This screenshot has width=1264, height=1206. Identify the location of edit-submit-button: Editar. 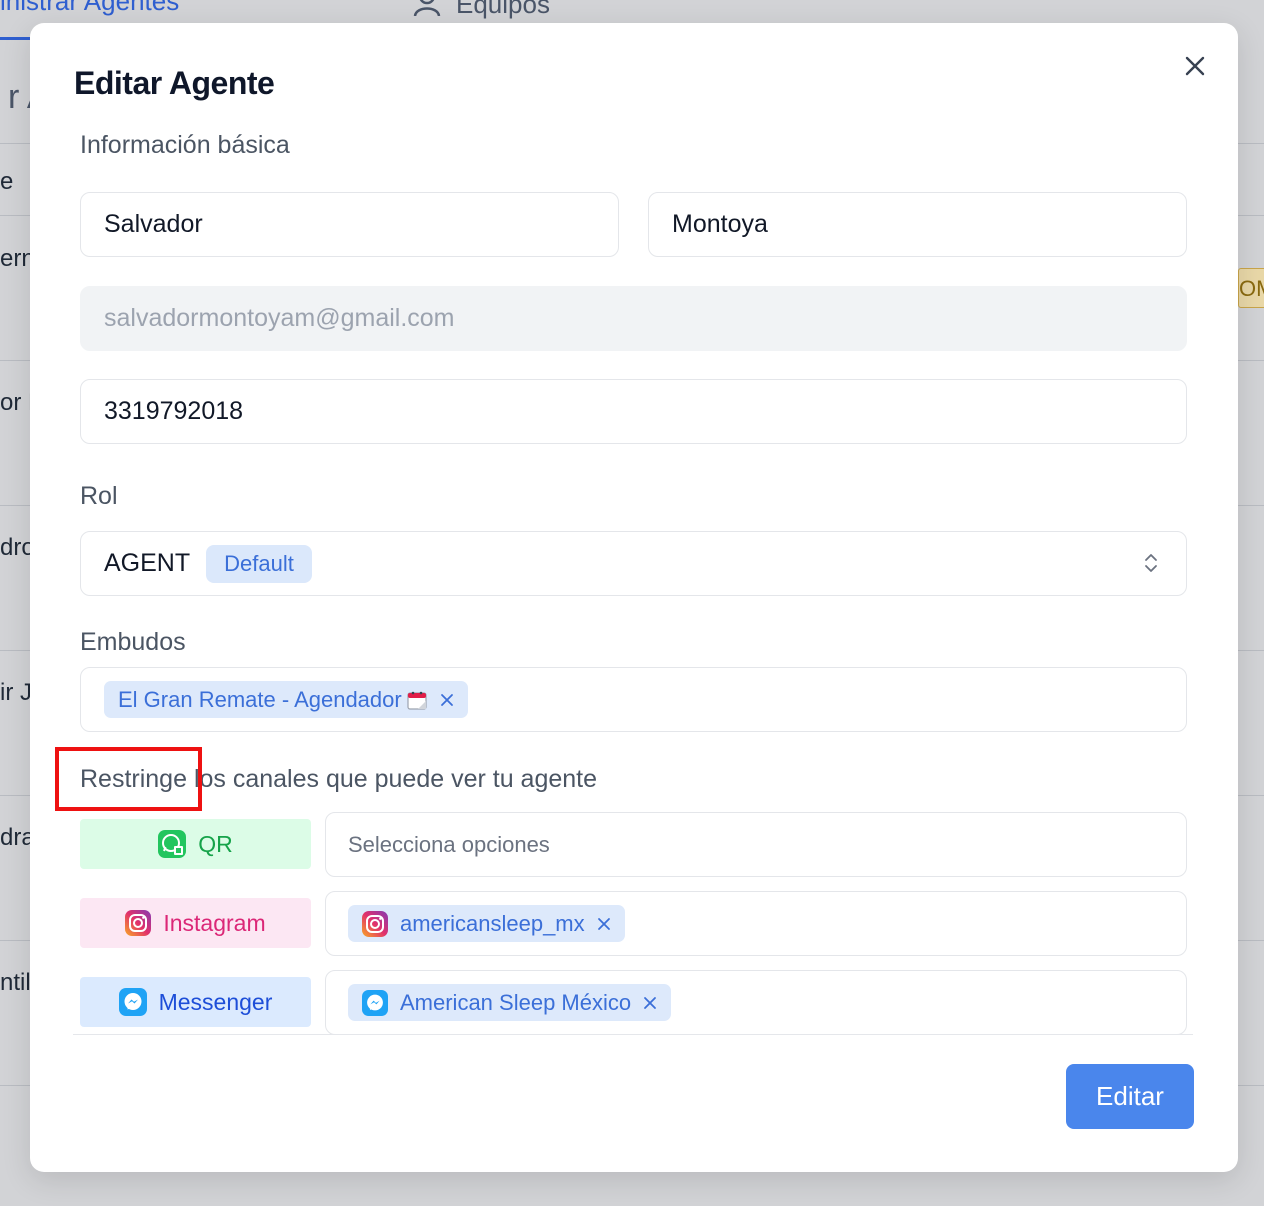
(1130, 1096).